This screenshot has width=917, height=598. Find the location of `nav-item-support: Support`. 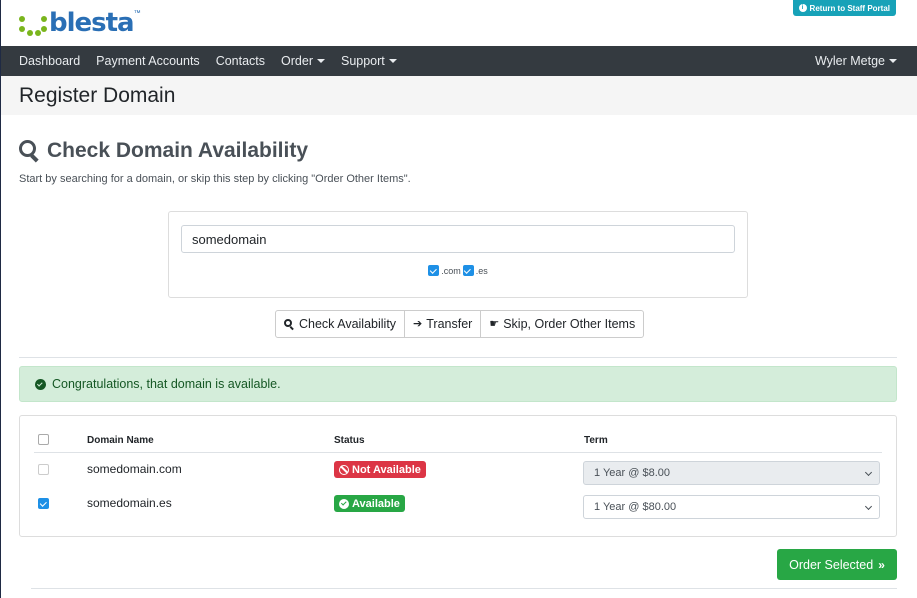

nav-item-support: Support is located at coordinates (369, 61).